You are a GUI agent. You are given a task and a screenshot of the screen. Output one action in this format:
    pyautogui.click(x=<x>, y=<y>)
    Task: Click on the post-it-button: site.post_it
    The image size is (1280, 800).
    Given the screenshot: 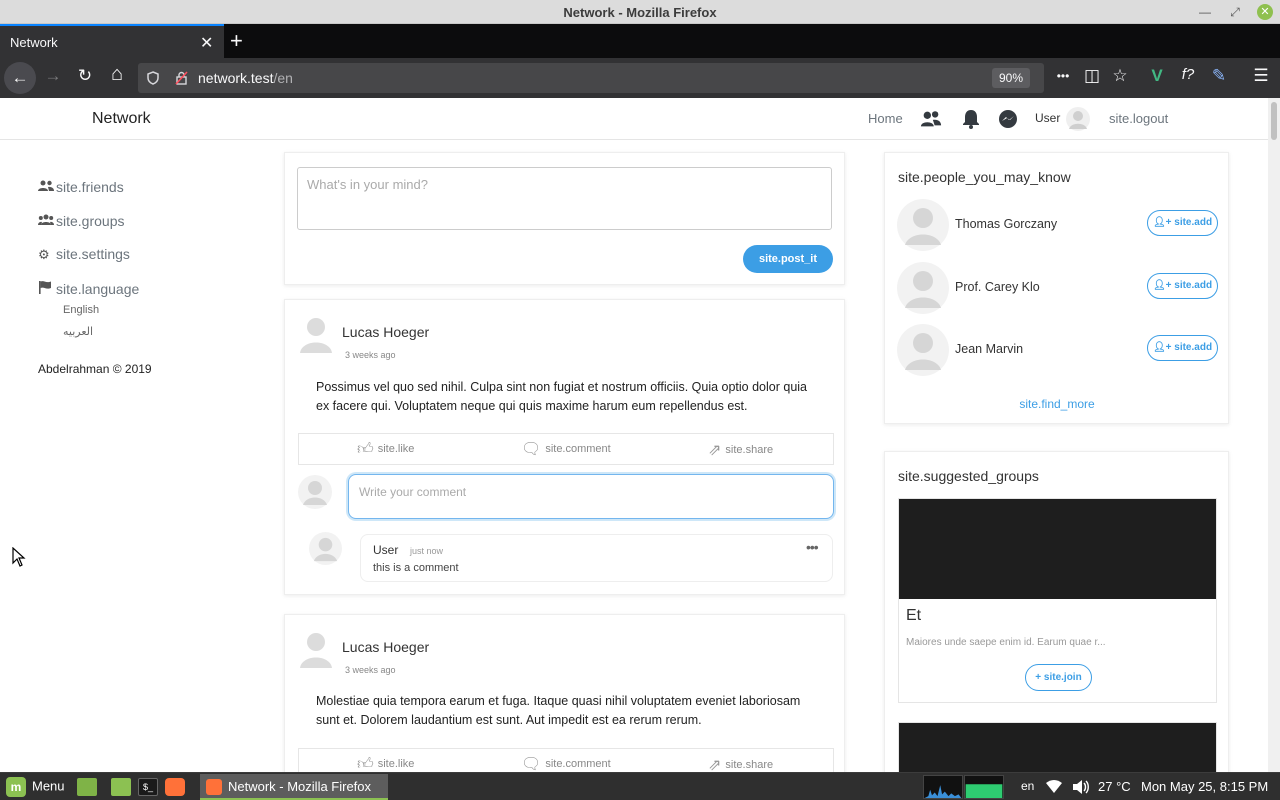 What is the action you would take?
    pyautogui.click(x=788, y=259)
    